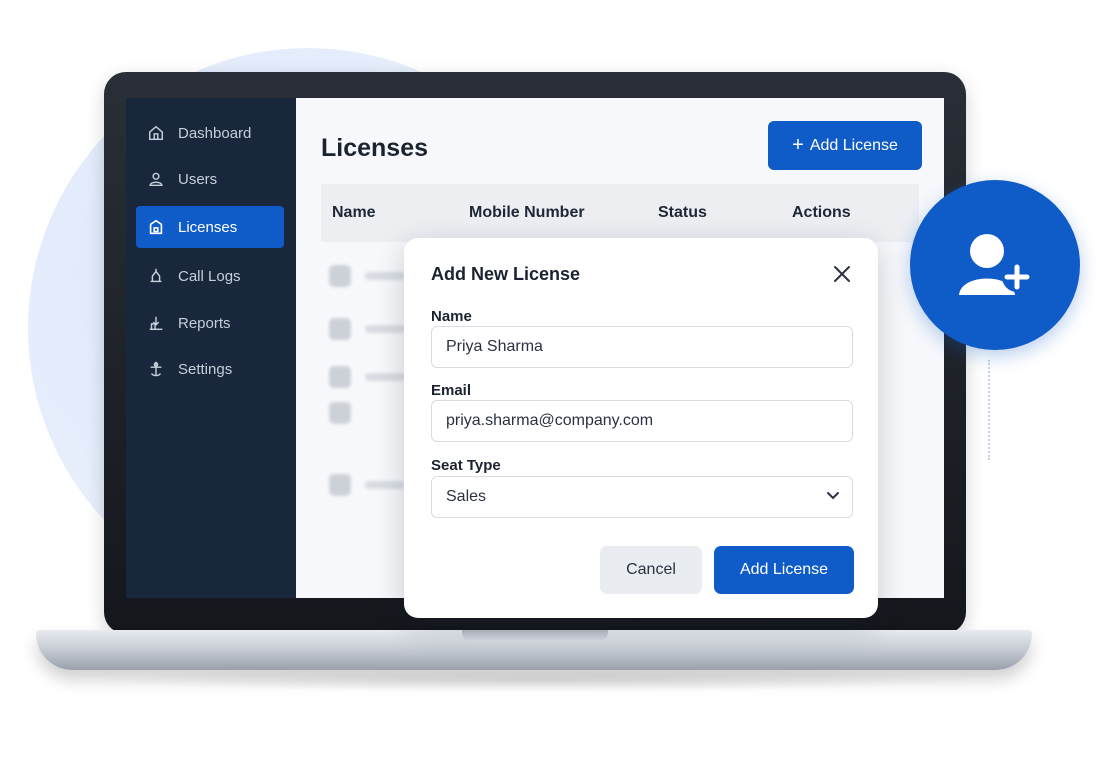 The image size is (1096, 760). Describe the element at coordinates (842, 274) in the screenshot. I see `close-icon` at that location.